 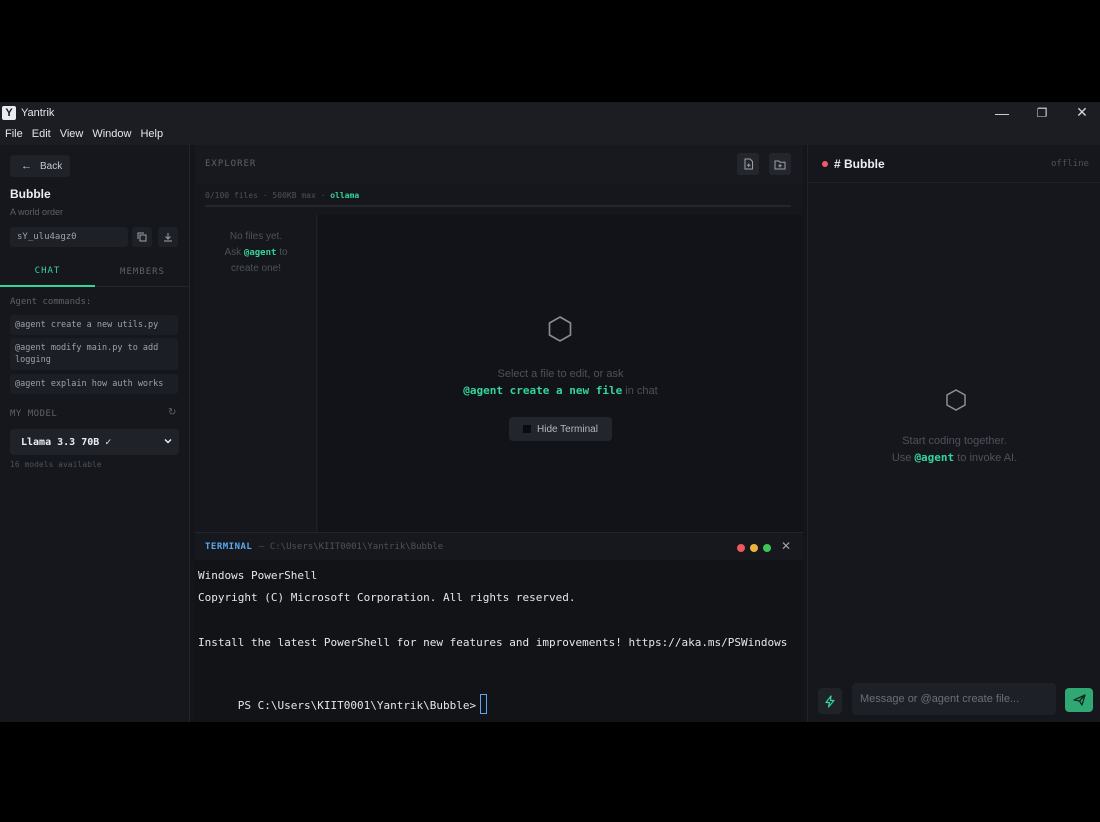 I want to click on tab-members: MEMBERS, so click(x=142, y=272).